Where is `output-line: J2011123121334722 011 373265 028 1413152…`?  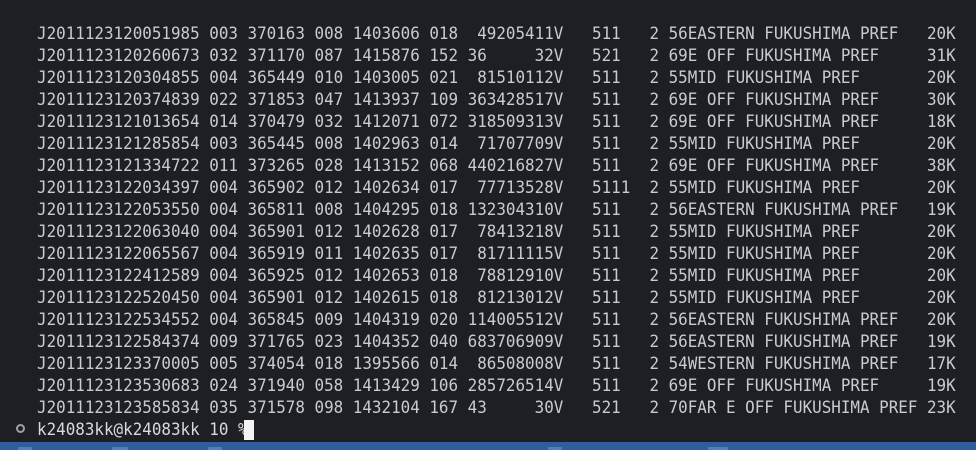 output-line: J2011123121334722 011 373265 028 1413152… is located at coordinates (496, 166).